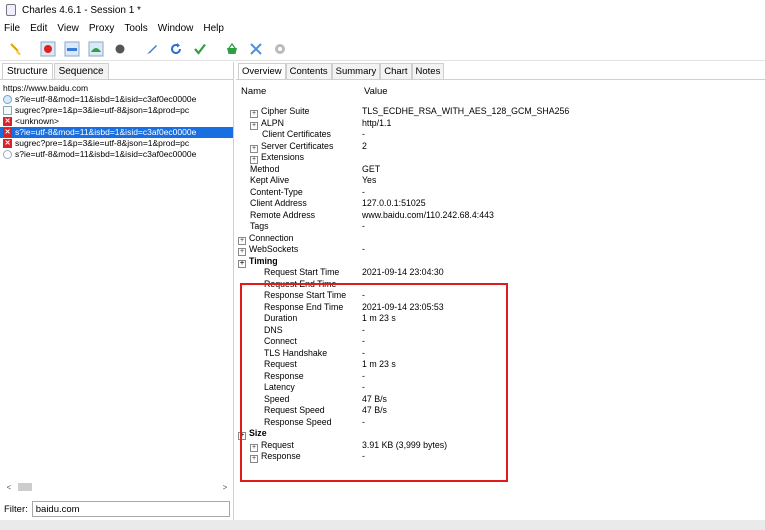 The height and width of the screenshot is (530, 765). What do you see at coordinates (27, 71) in the screenshot?
I see `tab-structure: Structure` at bounding box center [27, 71].